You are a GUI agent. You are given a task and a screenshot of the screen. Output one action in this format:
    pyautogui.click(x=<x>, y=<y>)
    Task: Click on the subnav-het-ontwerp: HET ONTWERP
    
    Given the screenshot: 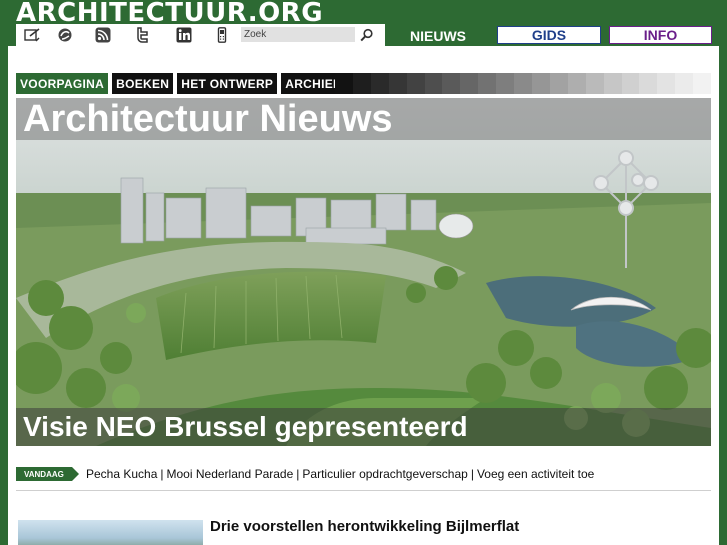 What is the action you would take?
    pyautogui.click(x=227, y=83)
    